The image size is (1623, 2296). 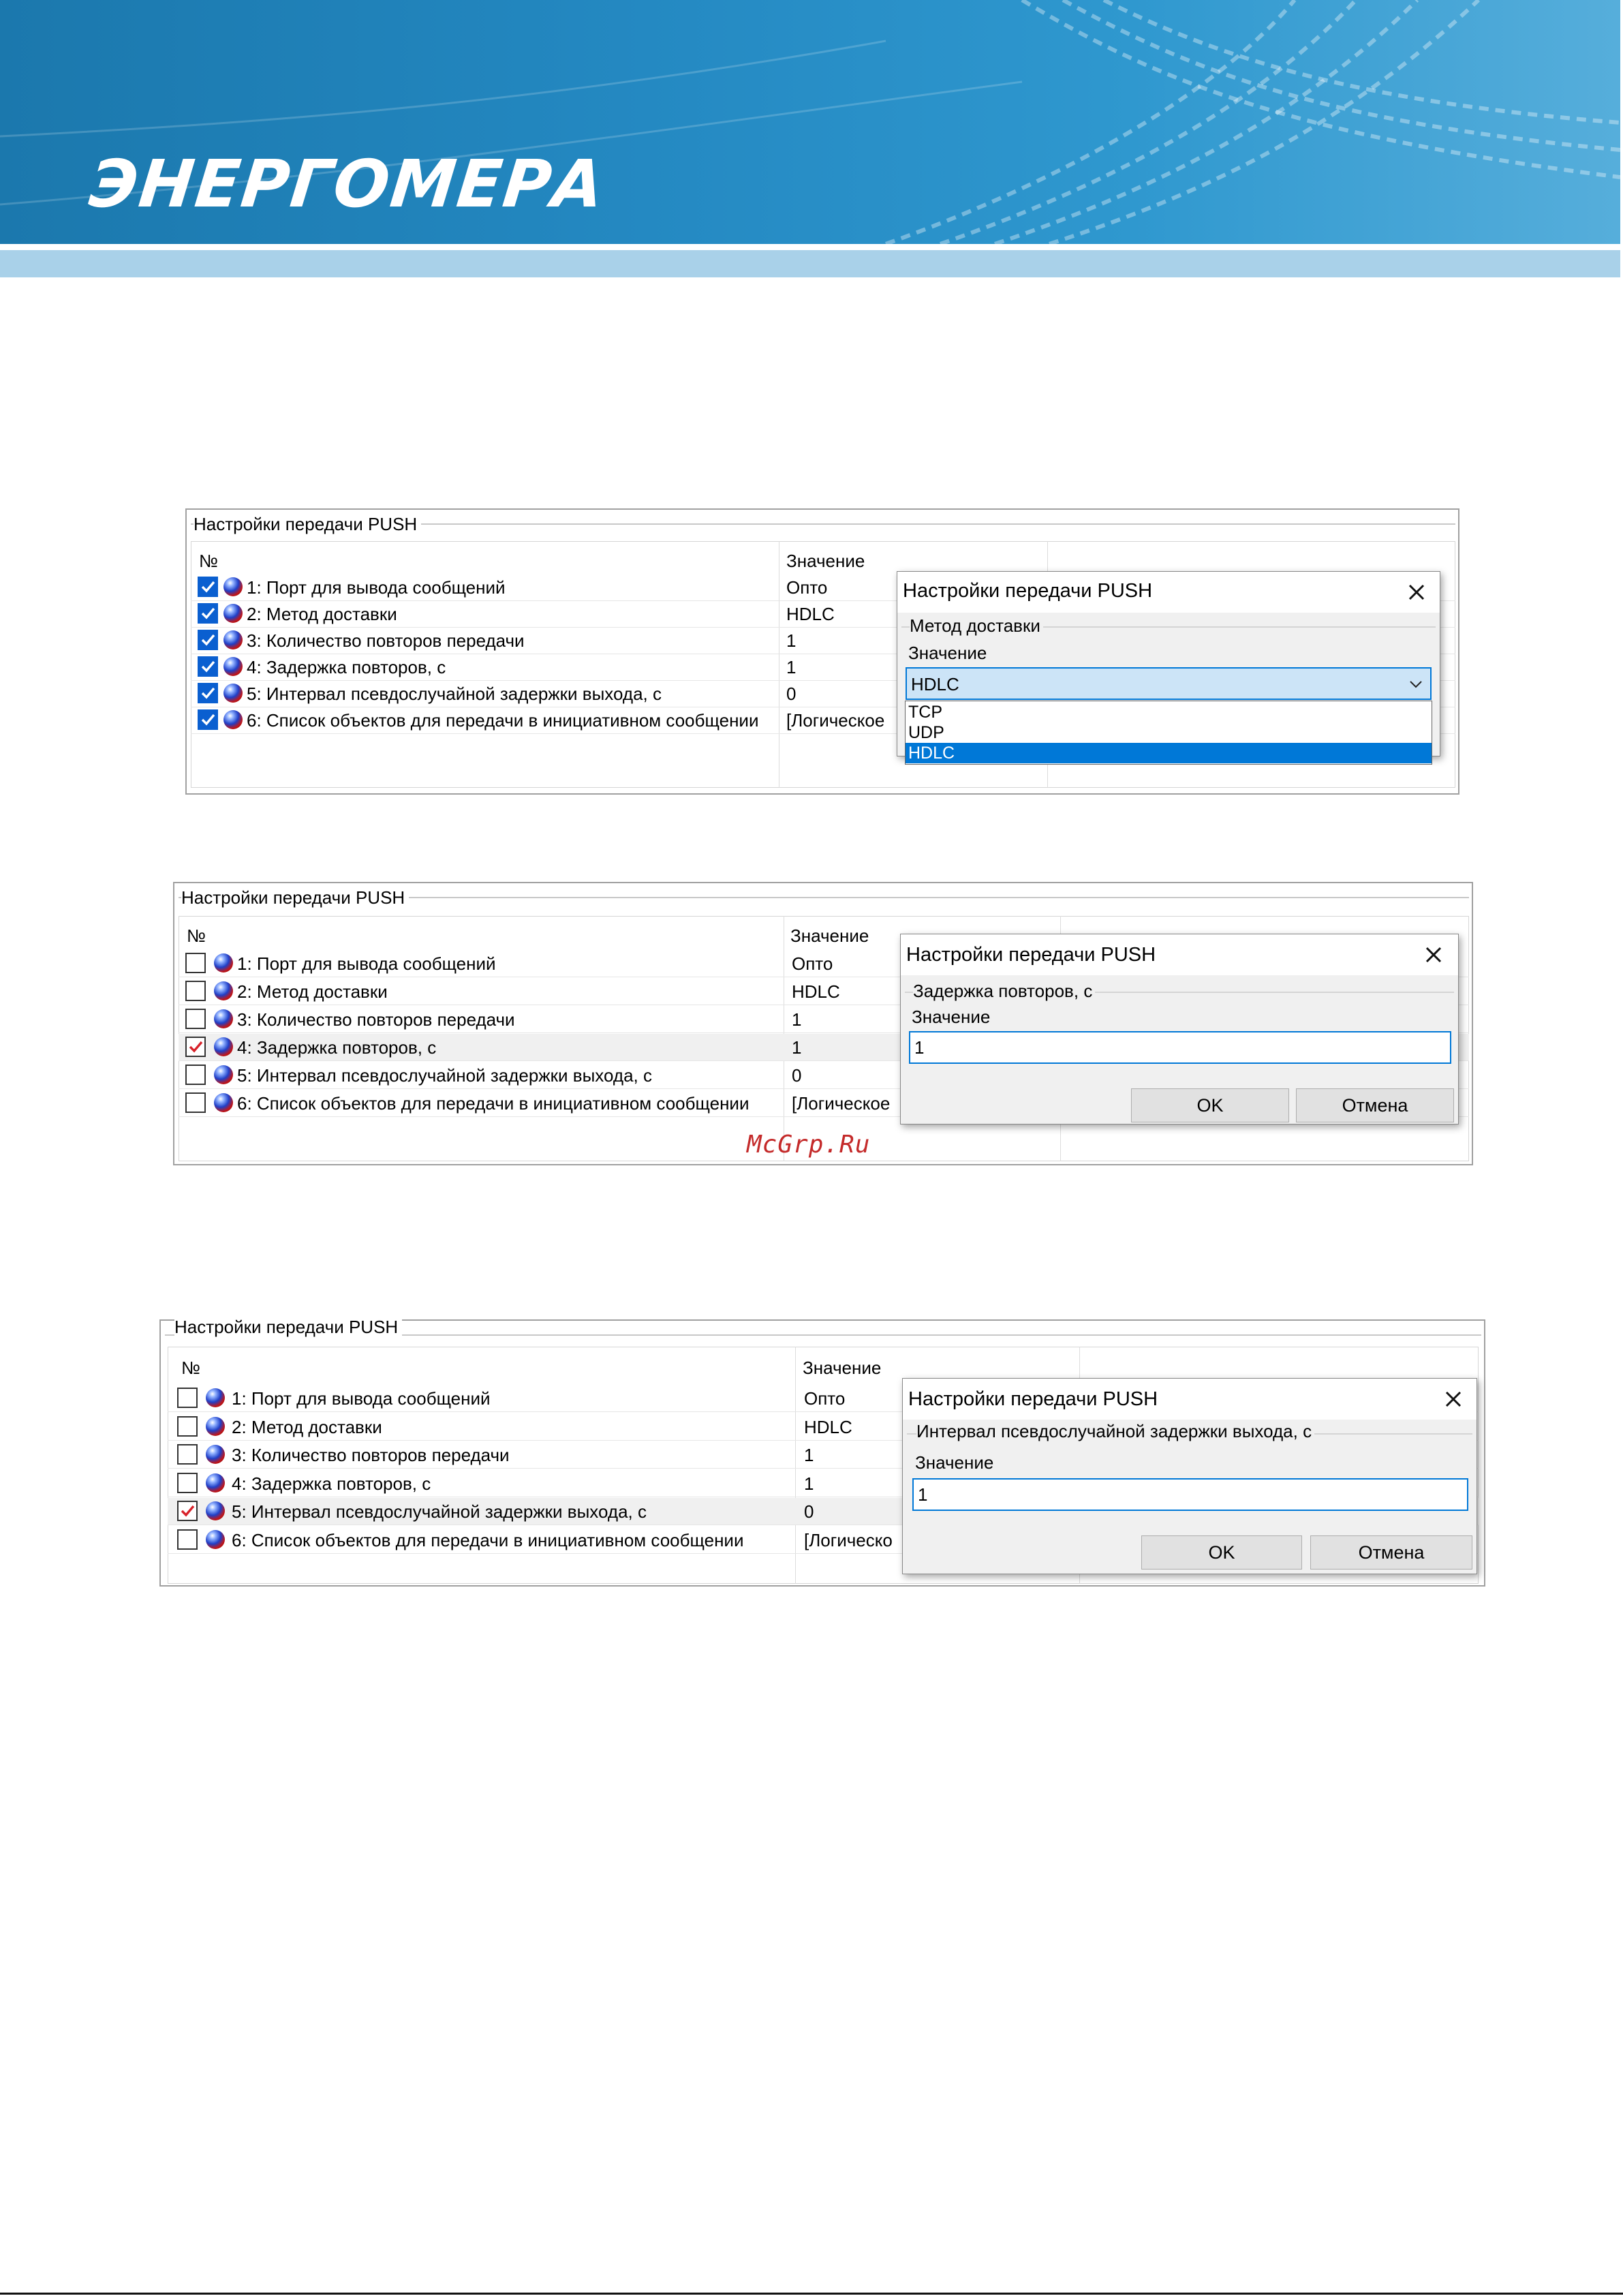 I want to click on row-label: 3: Количество повторов передачи, so click(x=386, y=640).